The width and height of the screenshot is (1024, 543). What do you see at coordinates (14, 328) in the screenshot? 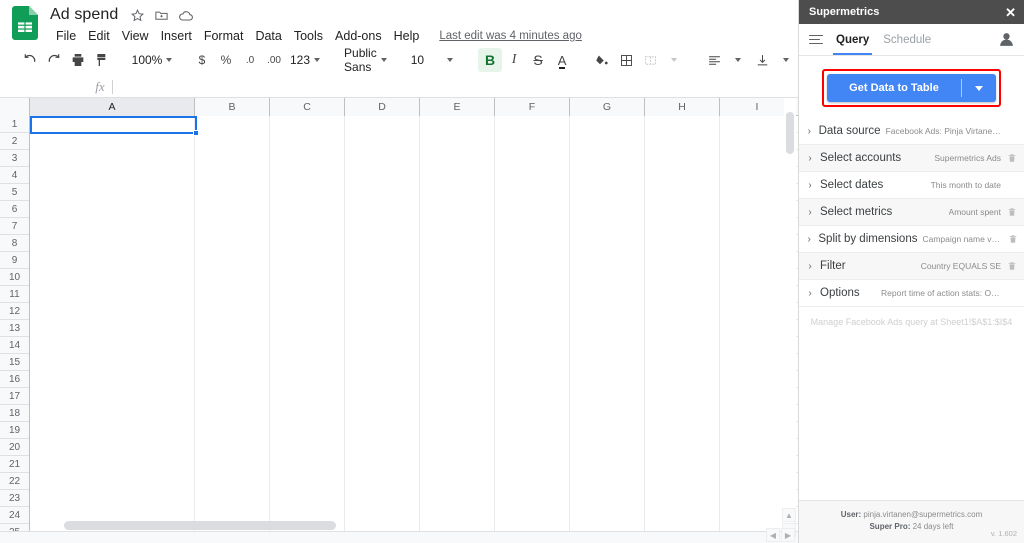
I see `row-header: 13` at bounding box center [14, 328].